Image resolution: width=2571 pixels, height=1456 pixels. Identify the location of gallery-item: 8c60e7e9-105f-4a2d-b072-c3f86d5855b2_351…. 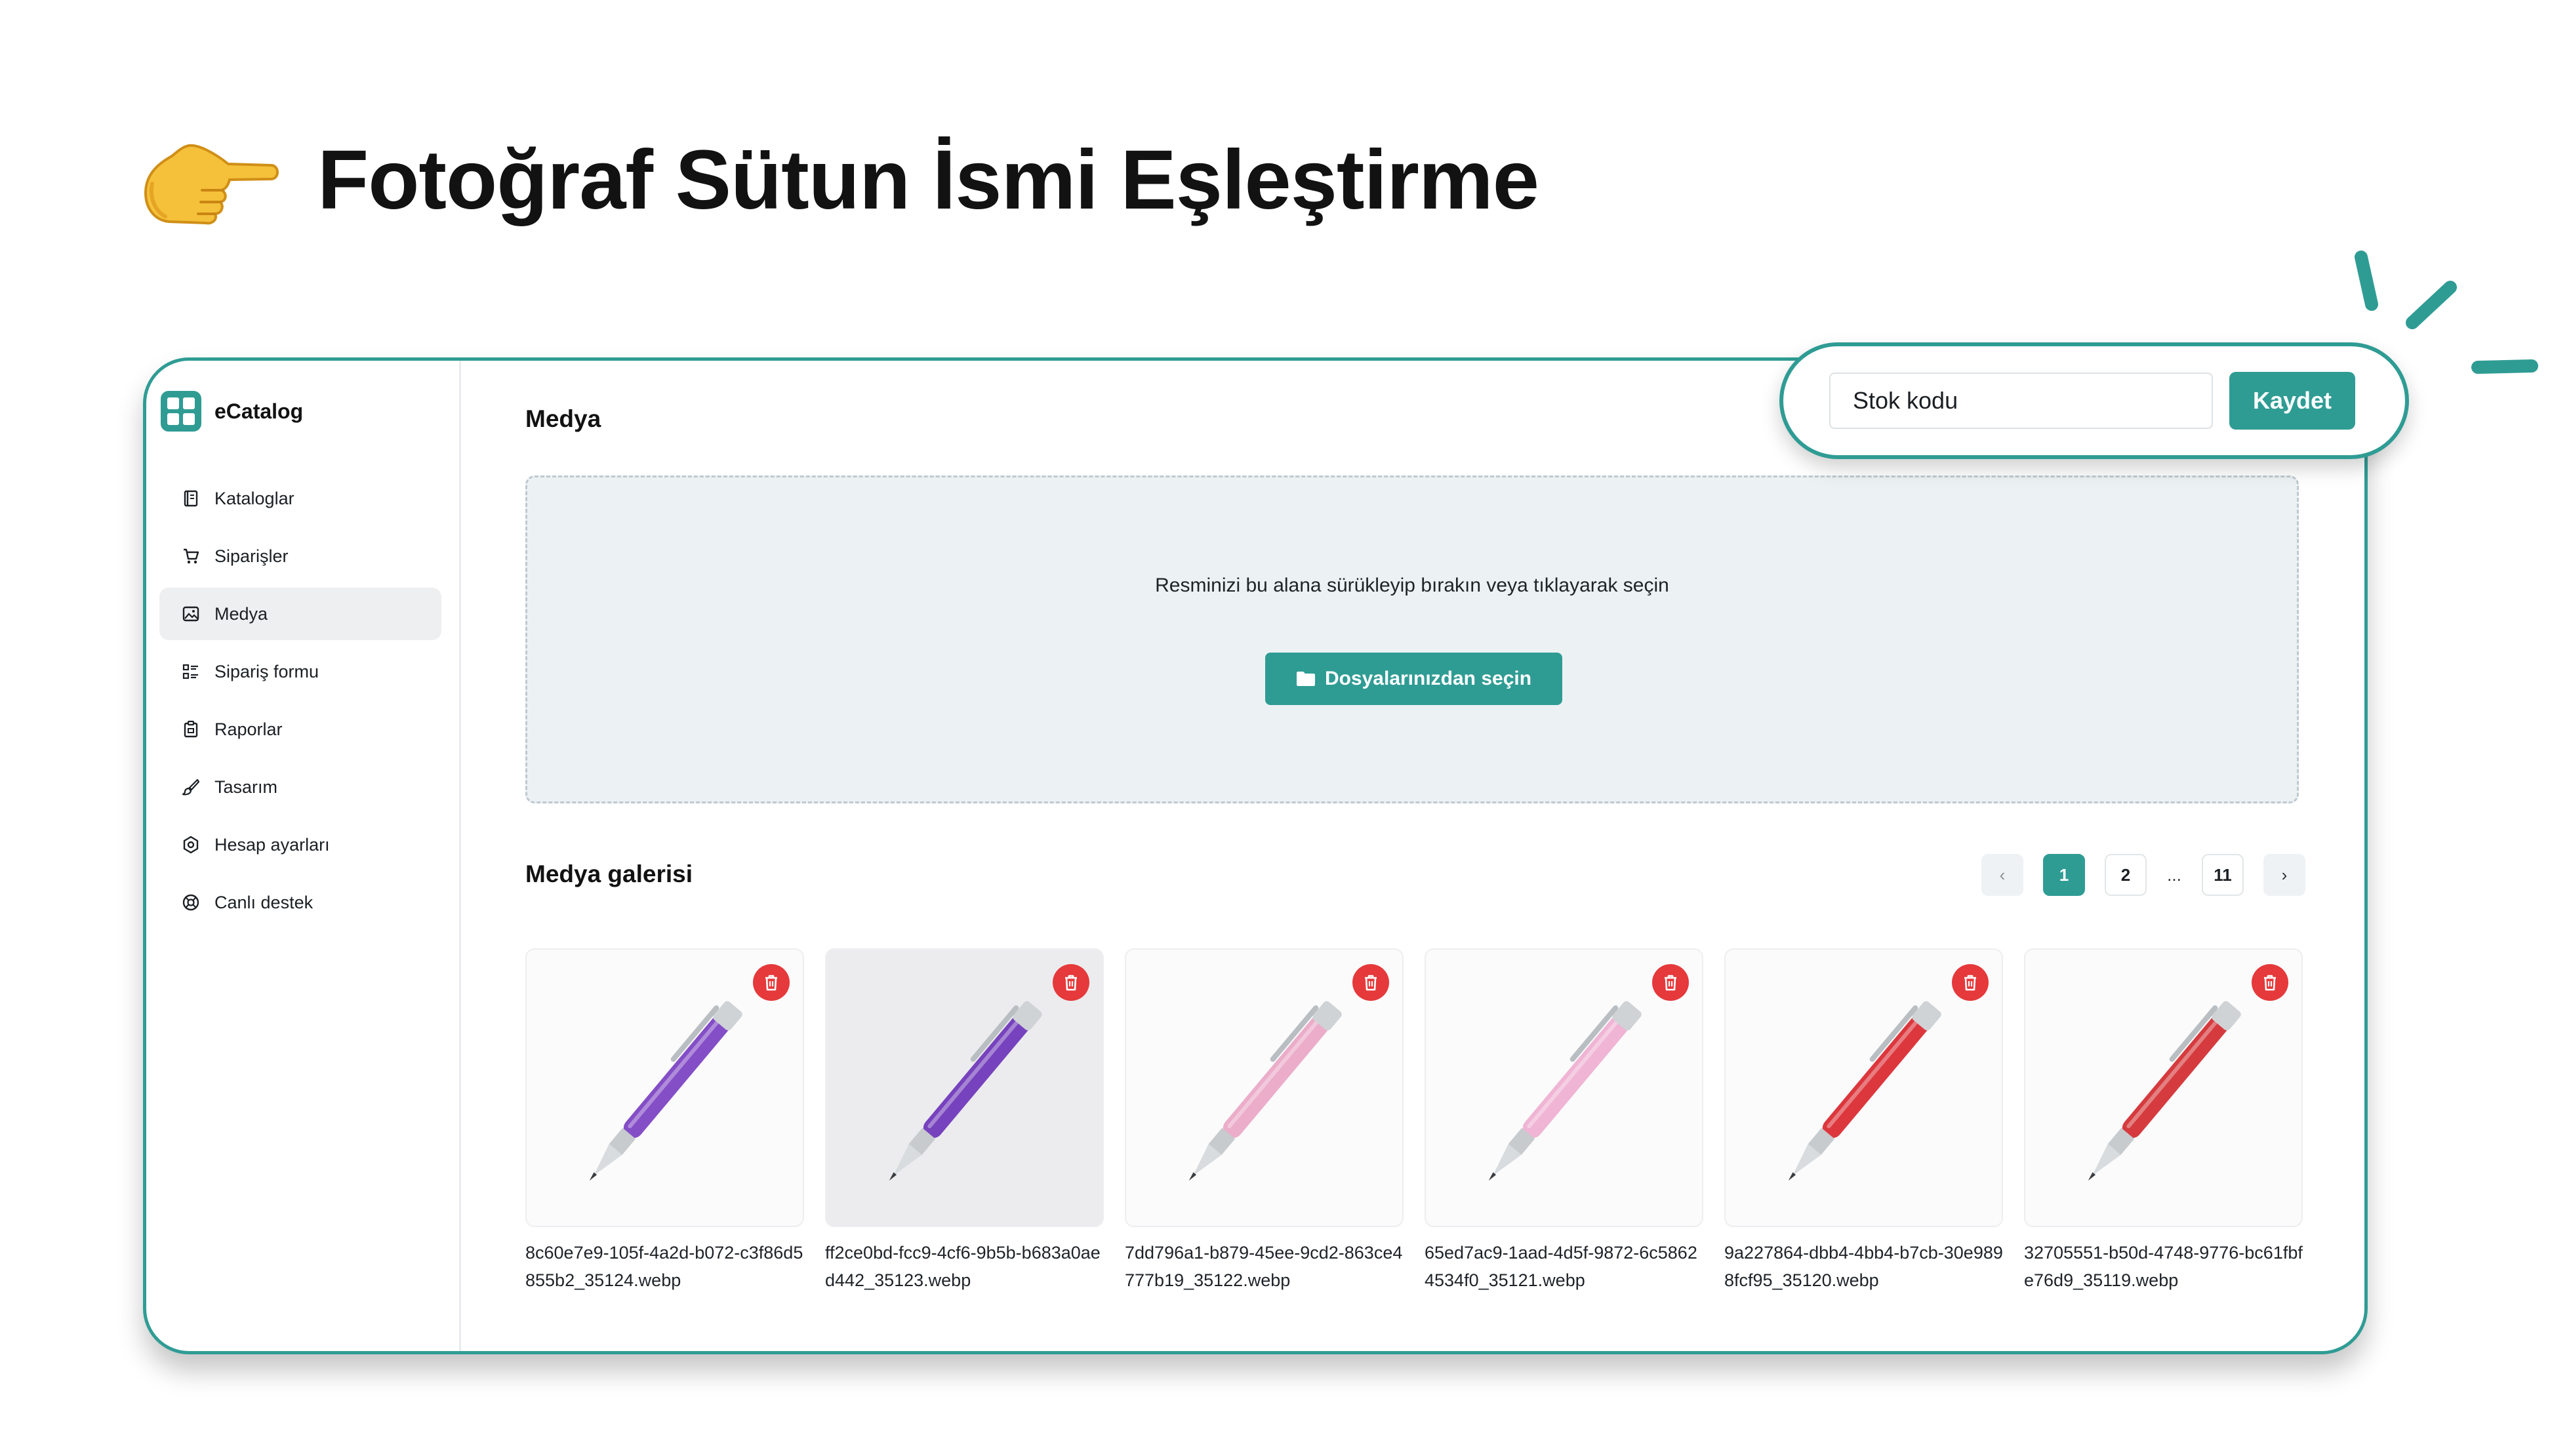
(664, 1121).